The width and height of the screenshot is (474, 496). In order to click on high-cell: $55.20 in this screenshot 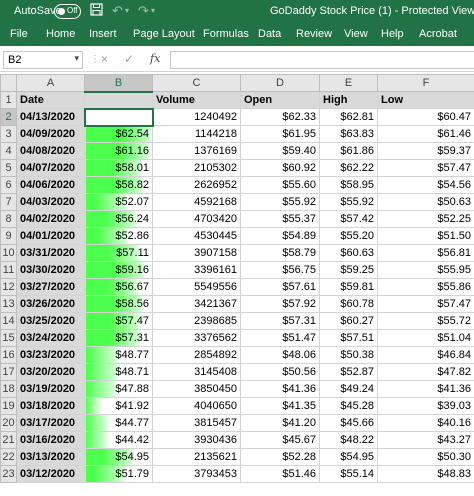, I will do `click(348, 236)`.